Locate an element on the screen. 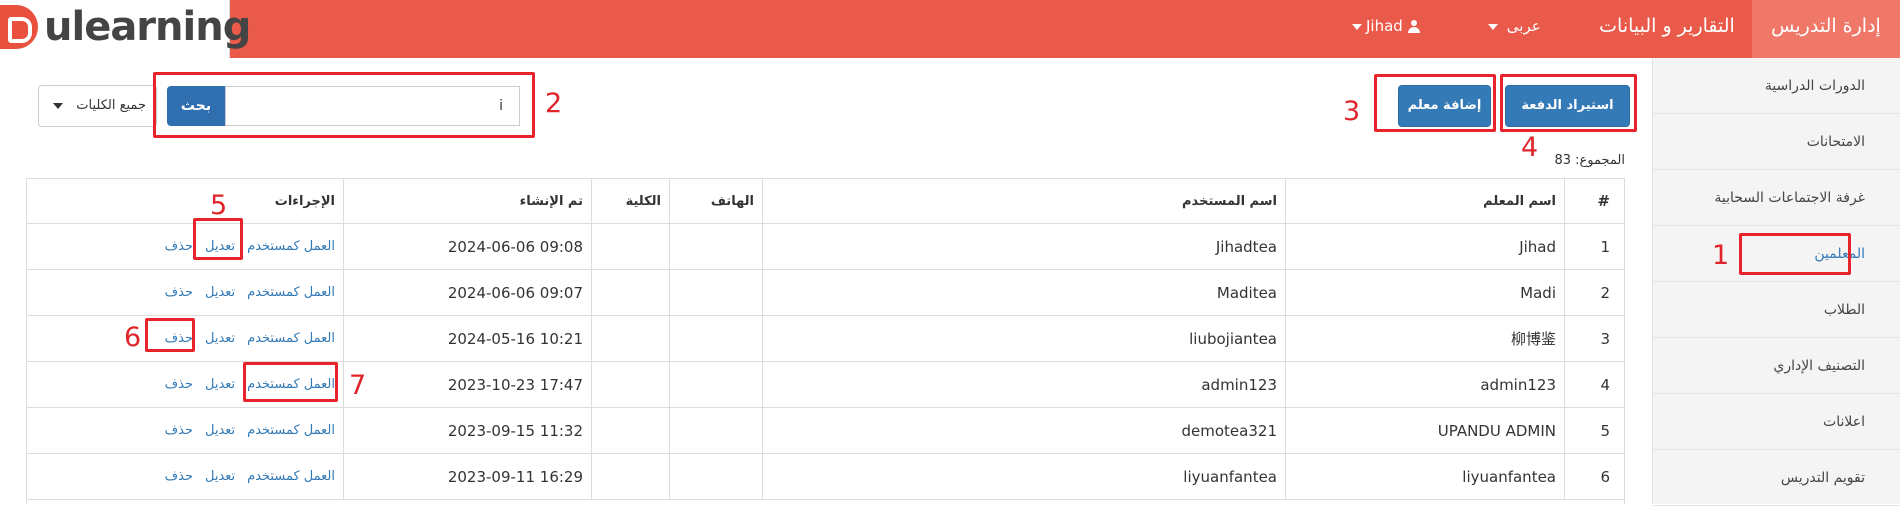 This screenshot has height=506, width=1900. language-menu: عربى is located at coordinates (1524, 29).